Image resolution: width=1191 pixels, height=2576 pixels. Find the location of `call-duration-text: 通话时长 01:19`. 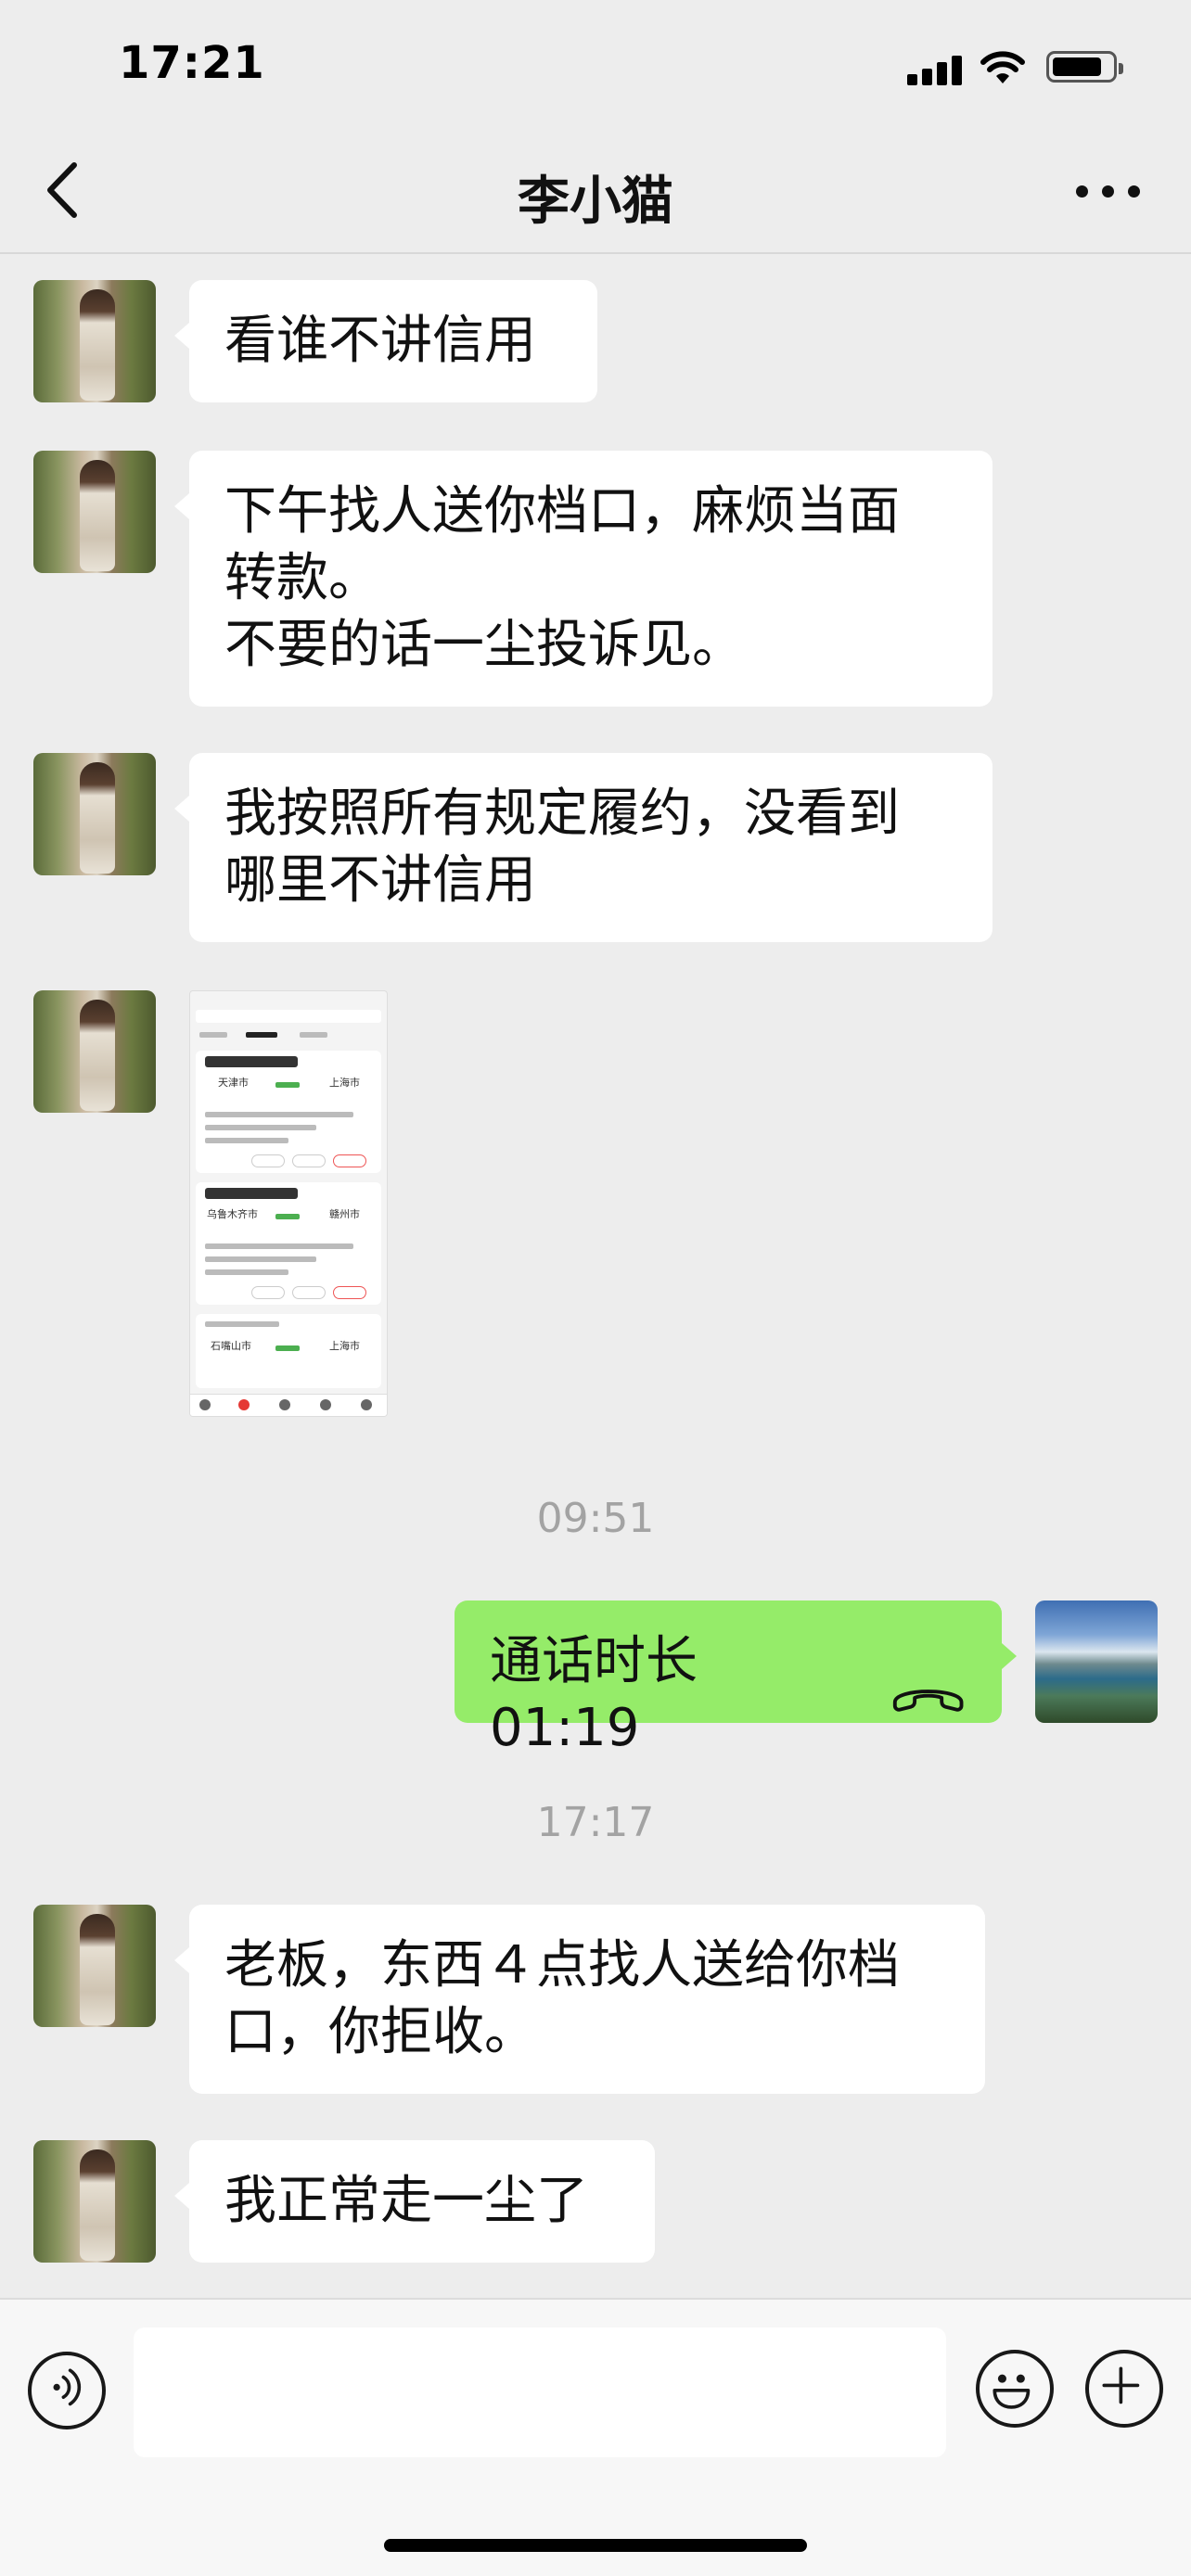

call-duration-text: 通话时长 01:19 is located at coordinates (594, 1694).